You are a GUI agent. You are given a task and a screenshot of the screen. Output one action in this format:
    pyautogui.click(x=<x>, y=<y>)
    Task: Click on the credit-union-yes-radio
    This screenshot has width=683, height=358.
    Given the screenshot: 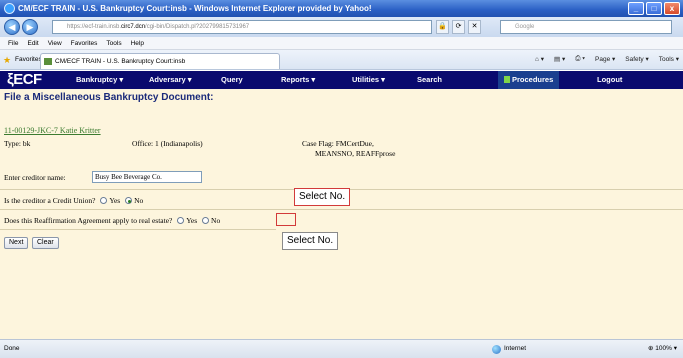 What is the action you would take?
    pyautogui.click(x=104, y=200)
    